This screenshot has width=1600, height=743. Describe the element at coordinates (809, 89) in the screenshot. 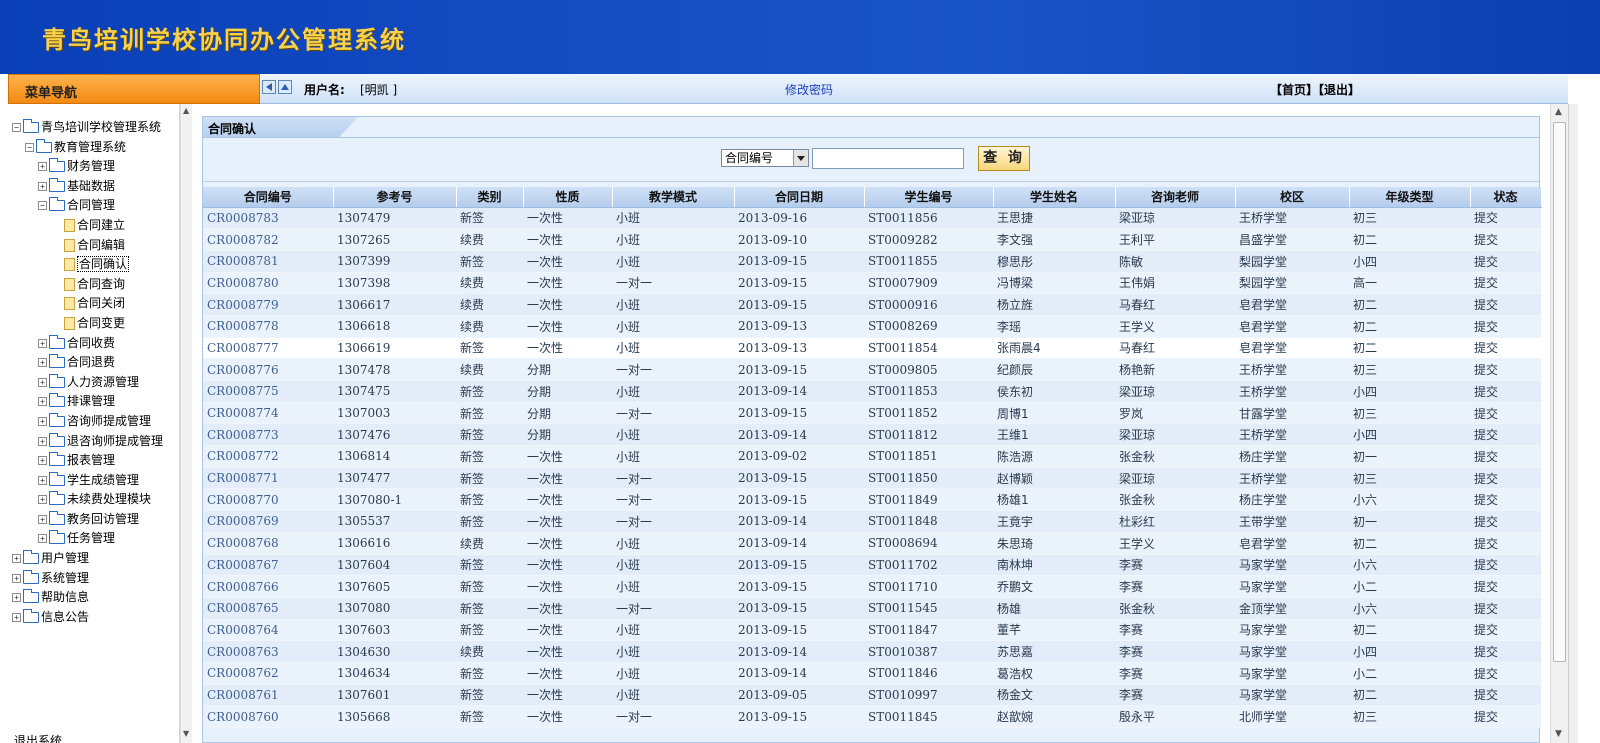

I see `change-password-link: 修改密码` at that location.